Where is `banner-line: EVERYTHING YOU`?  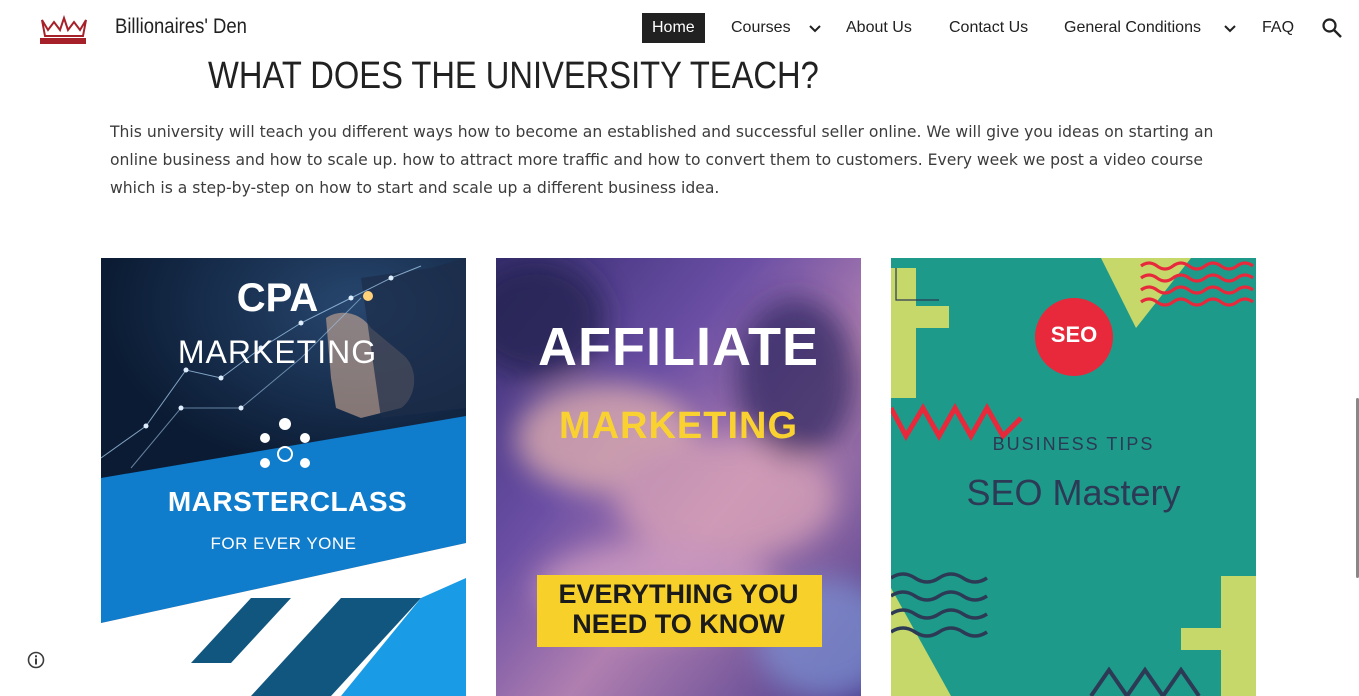 banner-line: EVERYTHING YOU is located at coordinates (678, 594).